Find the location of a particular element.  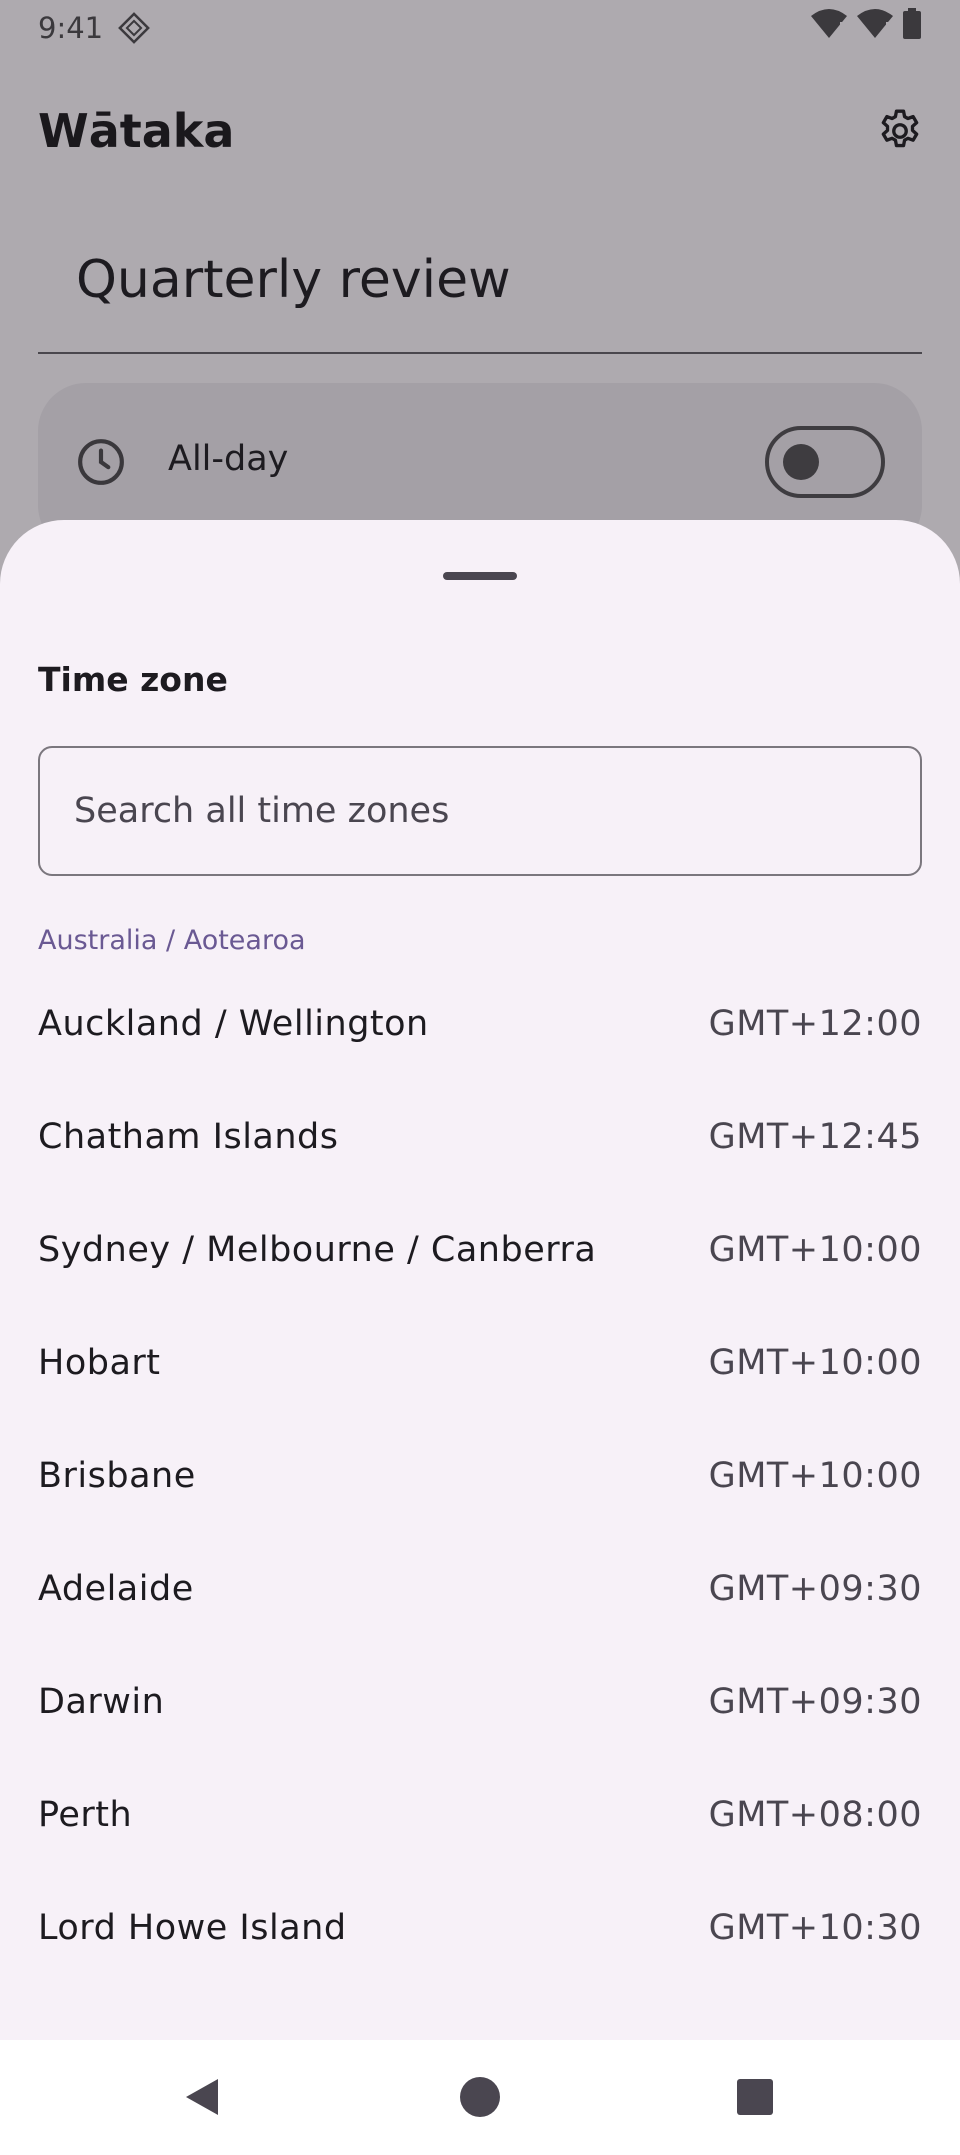

event-title-field: Quarterly review is located at coordinates (480, 288).